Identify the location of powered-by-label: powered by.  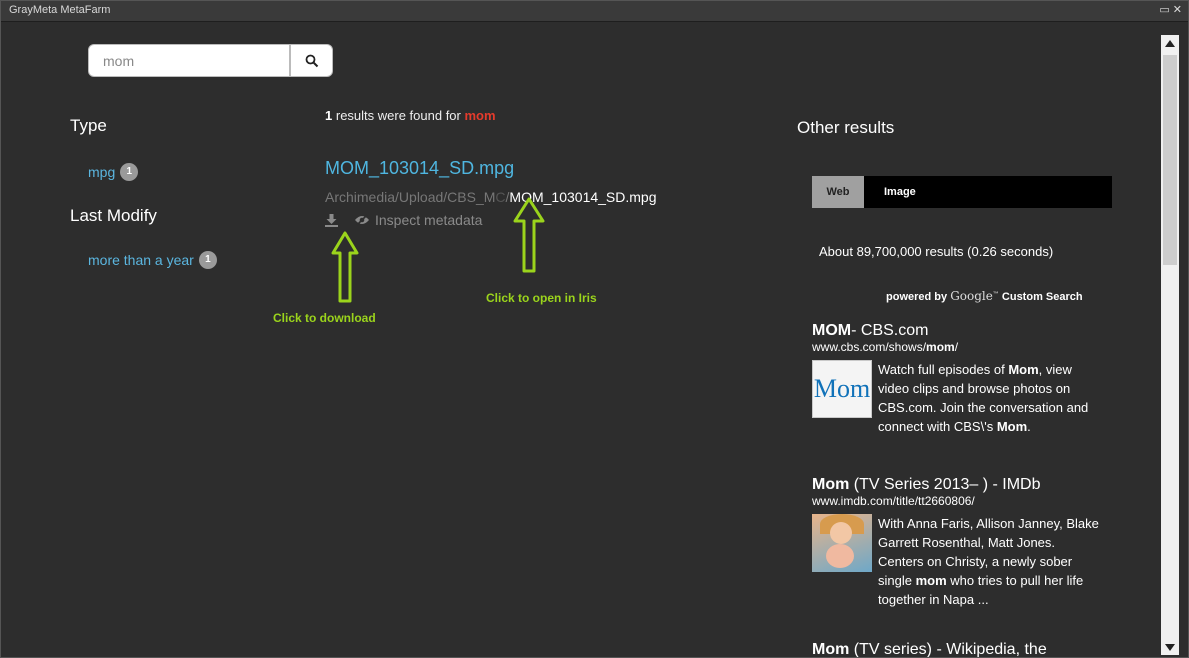
(917, 297).